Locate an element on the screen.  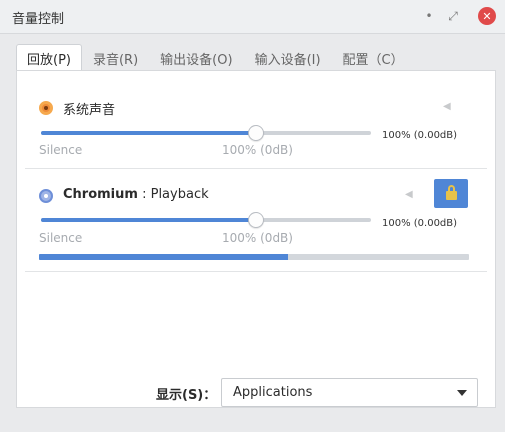
stream-detail: Playback is located at coordinates (179, 194).